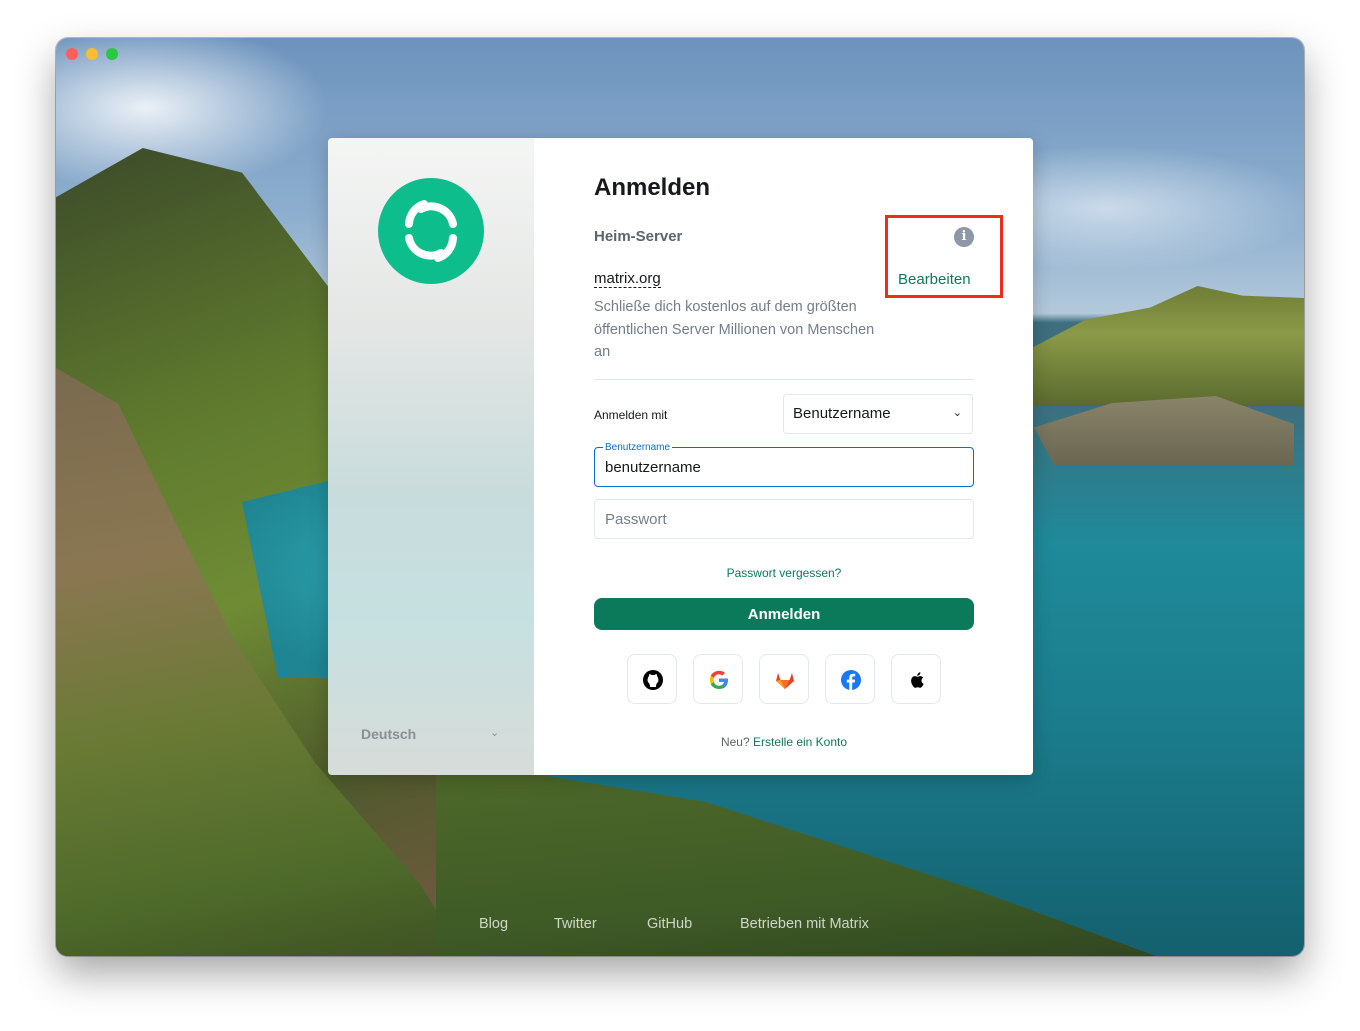  Describe the element at coordinates (944, 256) in the screenshot. I see `highlight-box` at that location.